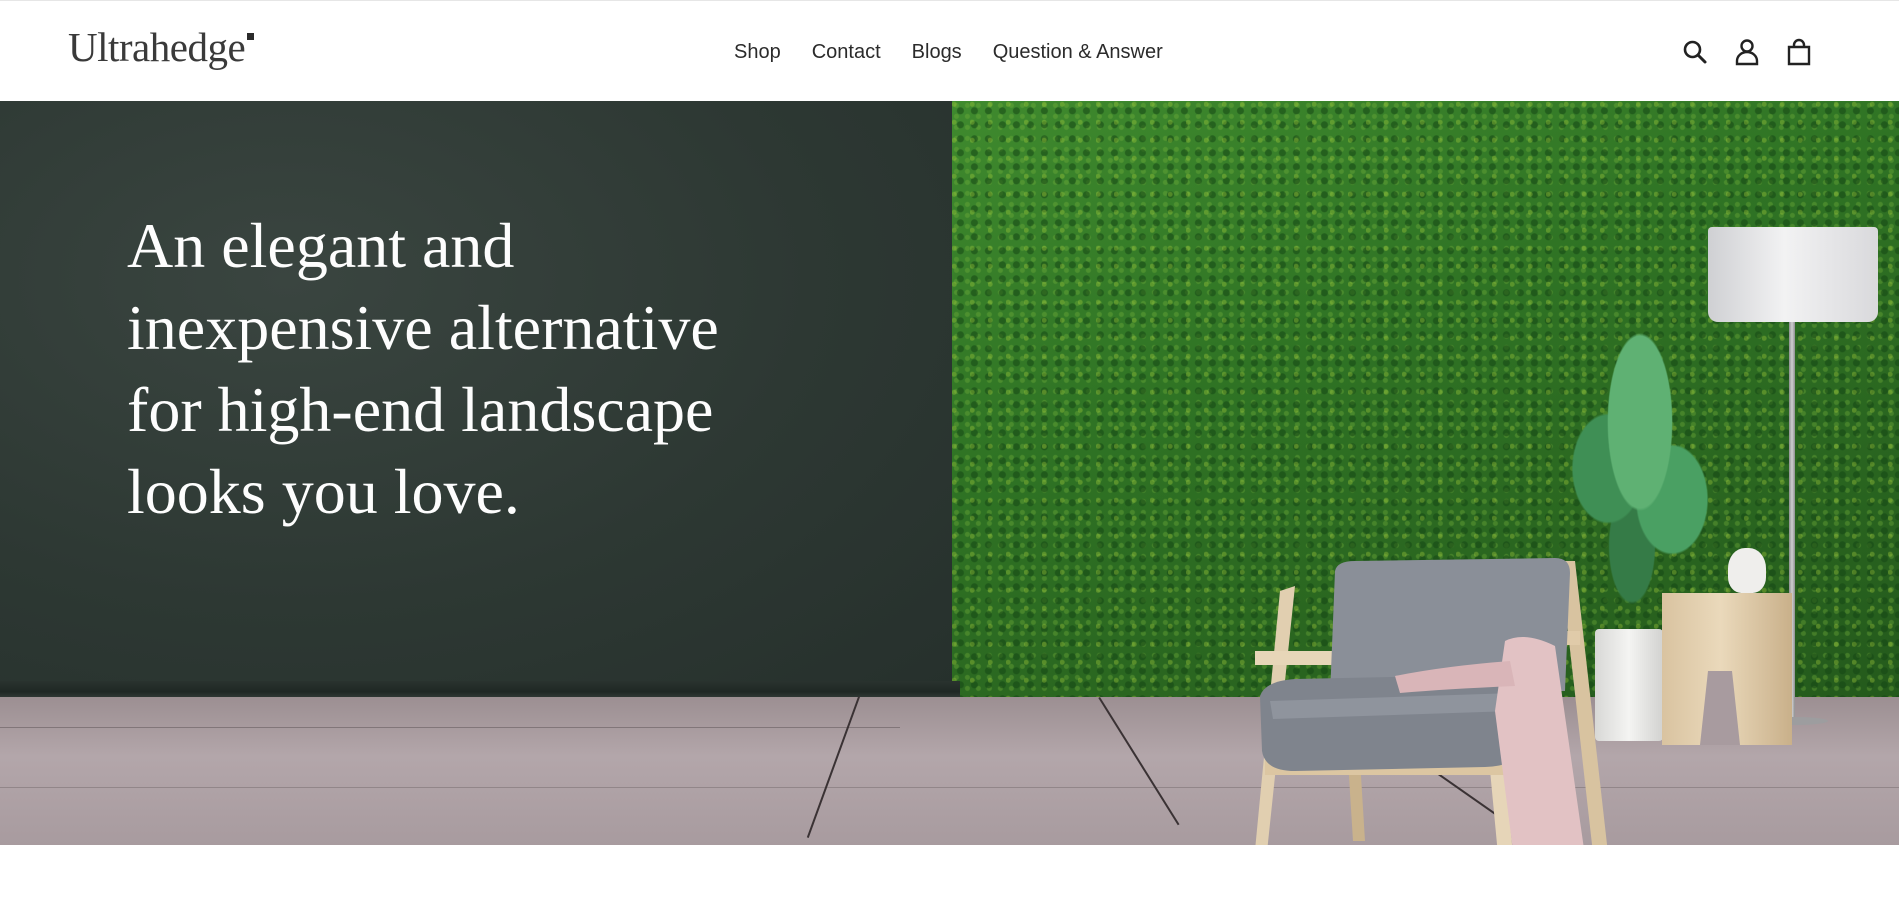 This screenshot has height=899, width=1899. What do you see at coordinates (757, 52) in the screenshot?
I see `nav-link-shop: Shop` at bounding box center [757, 52].